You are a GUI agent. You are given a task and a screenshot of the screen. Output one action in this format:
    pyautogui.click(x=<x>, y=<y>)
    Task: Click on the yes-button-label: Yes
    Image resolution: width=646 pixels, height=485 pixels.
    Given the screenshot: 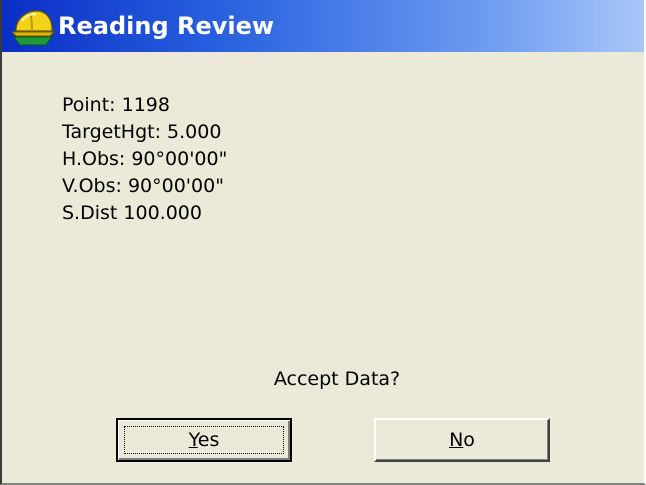 What is the action you would take?
    pyautogui.click(x=204, y=440)
    